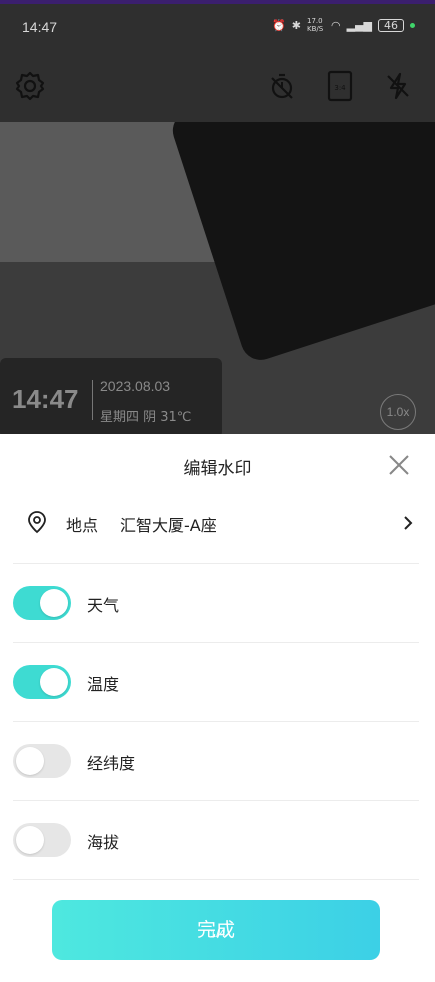 This screenshot has width=435, height=982. What do you see at coordinates (391, 25) in the screenshot?
I see `battery-icon: 46` at bounding box center [391, 25].